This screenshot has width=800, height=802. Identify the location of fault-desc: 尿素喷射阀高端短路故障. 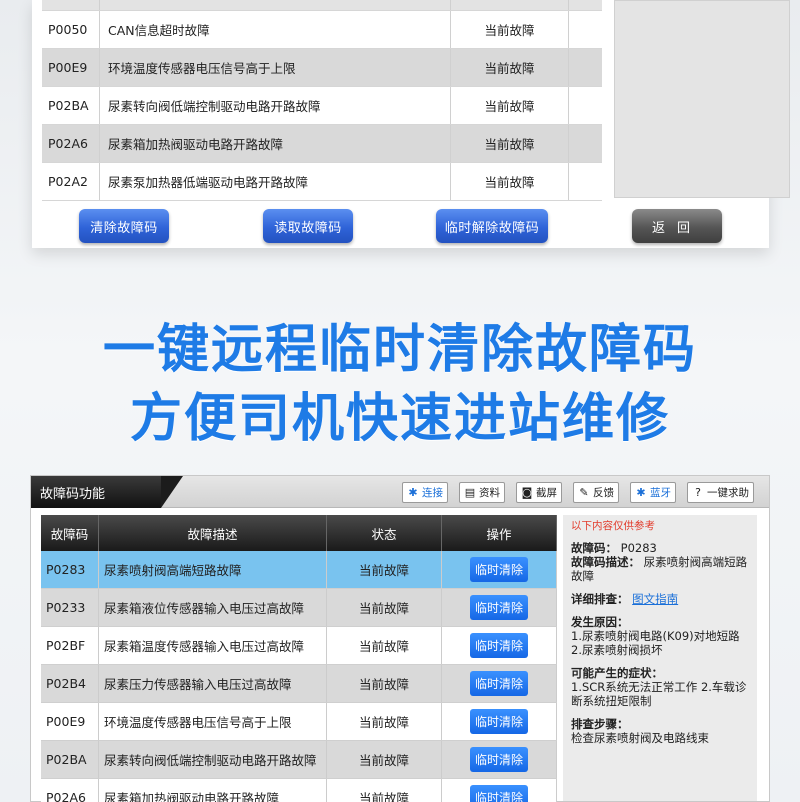
(213, 569).